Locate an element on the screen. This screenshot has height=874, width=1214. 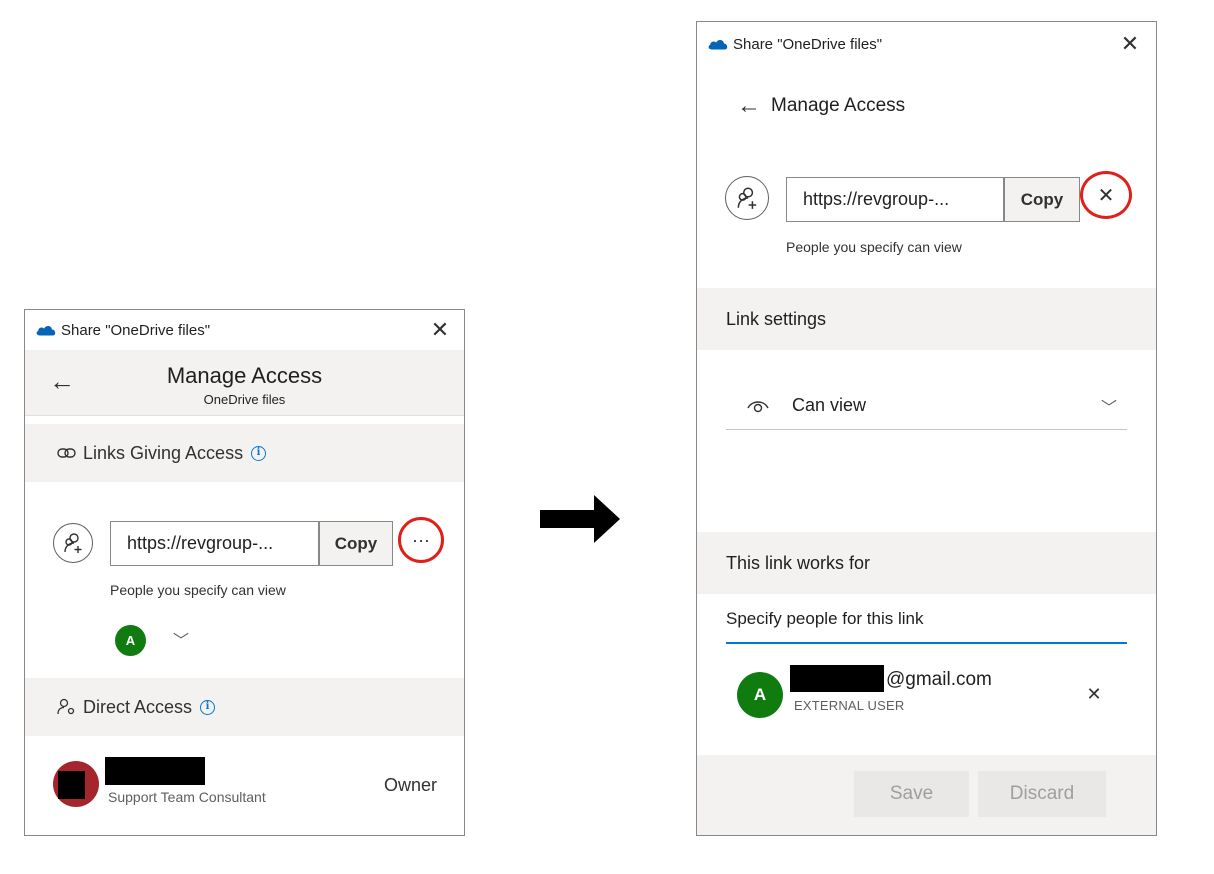
permission-dropdown: Can view ﹀ is located at coordinates (926, 406).